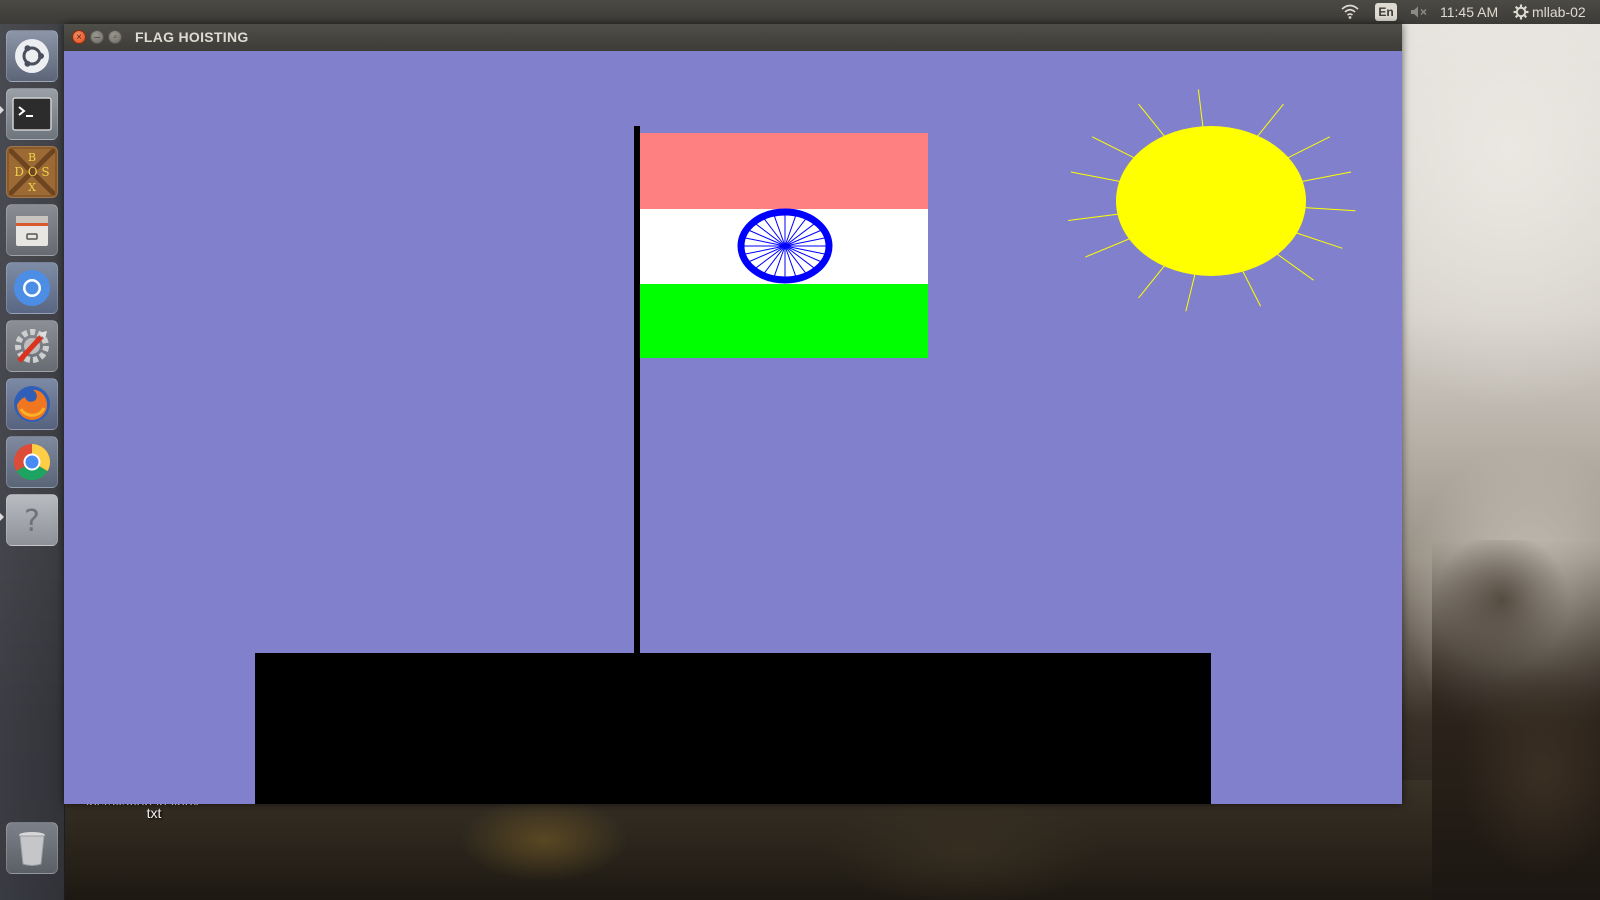  I want to click on system-settings-icon, so click(32, 346).